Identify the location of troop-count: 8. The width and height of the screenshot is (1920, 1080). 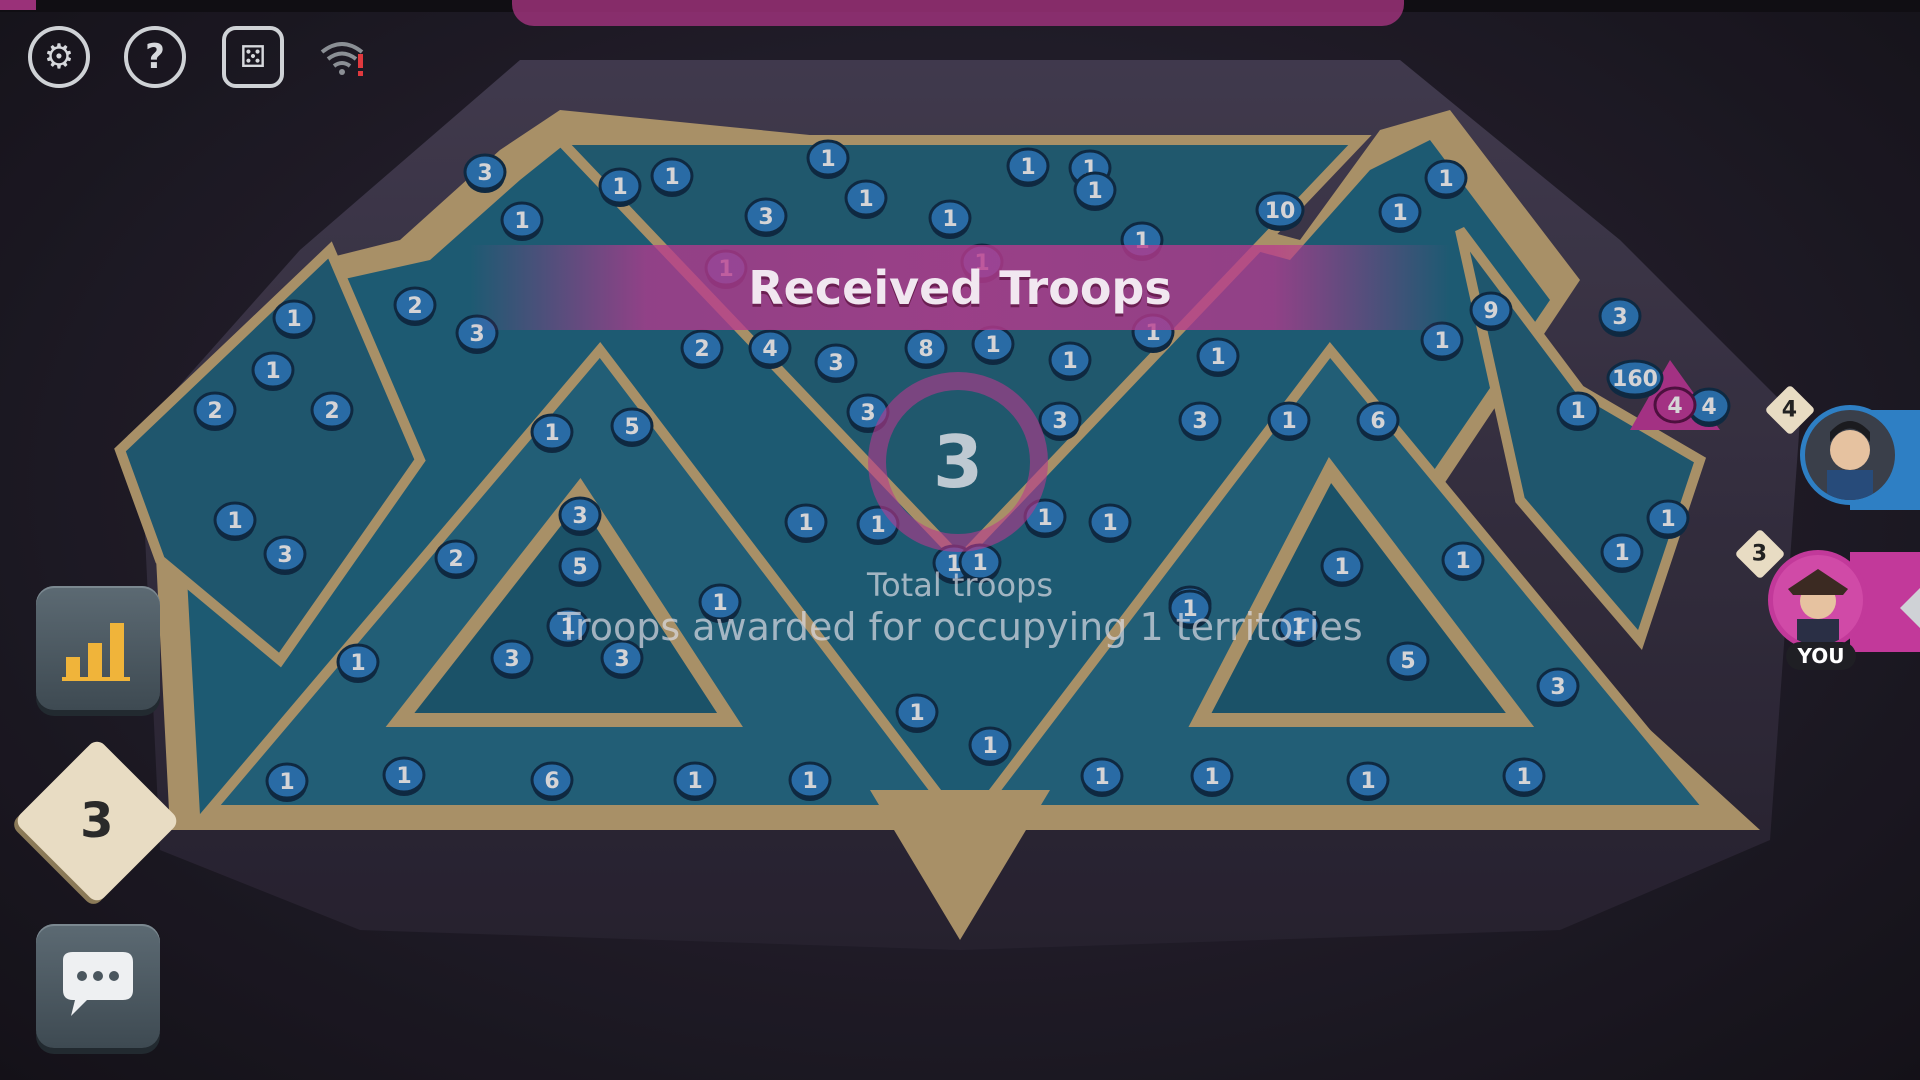
(925, 349).